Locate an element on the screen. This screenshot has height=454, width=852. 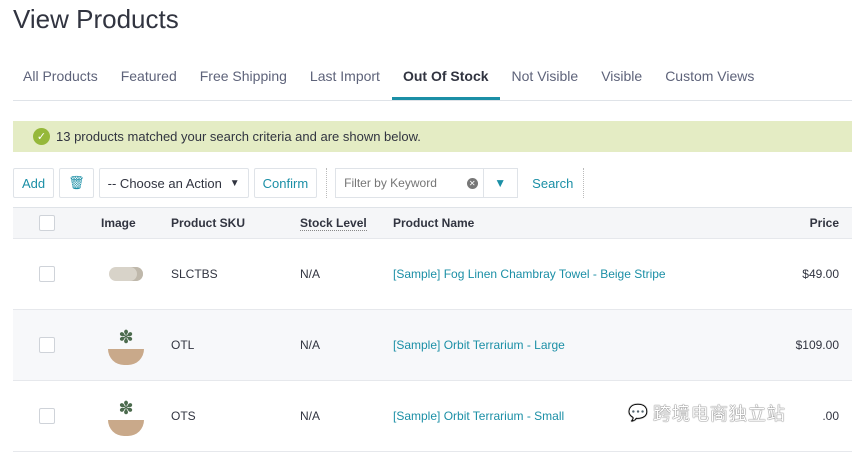
clear-button: ✕ is located at coordinates (472, 183).